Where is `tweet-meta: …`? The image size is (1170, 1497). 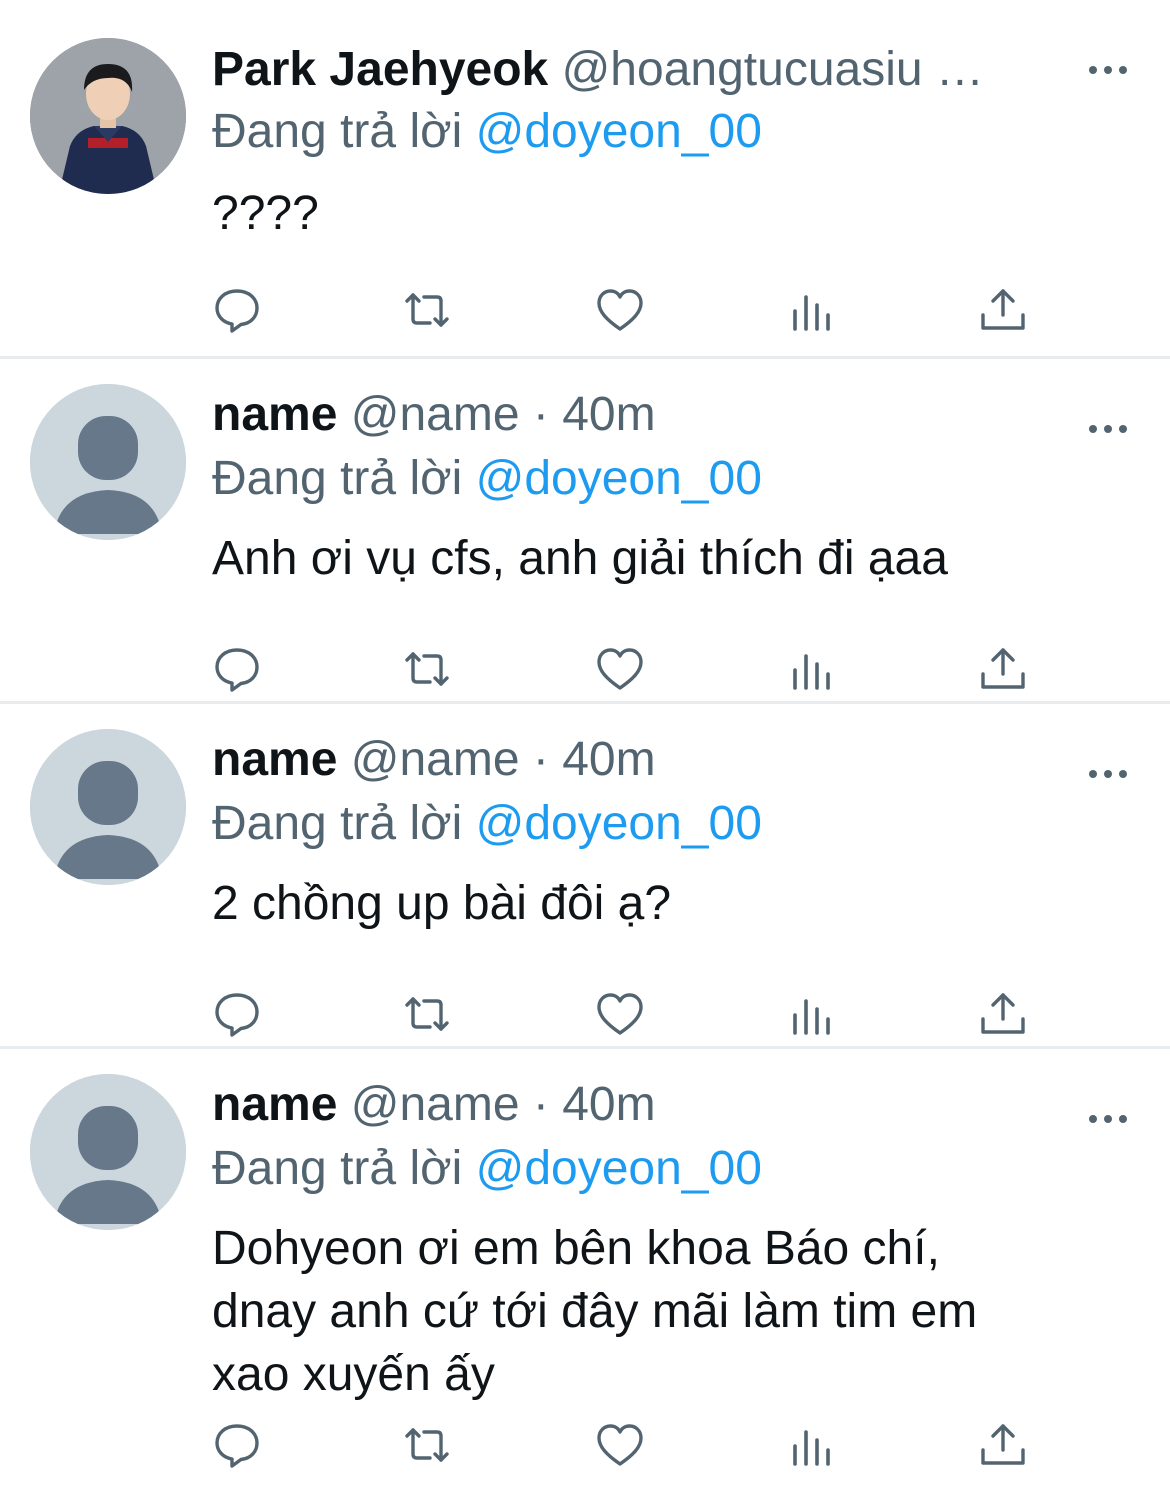 tweet-meta: … is located at coordinates (953, 69).